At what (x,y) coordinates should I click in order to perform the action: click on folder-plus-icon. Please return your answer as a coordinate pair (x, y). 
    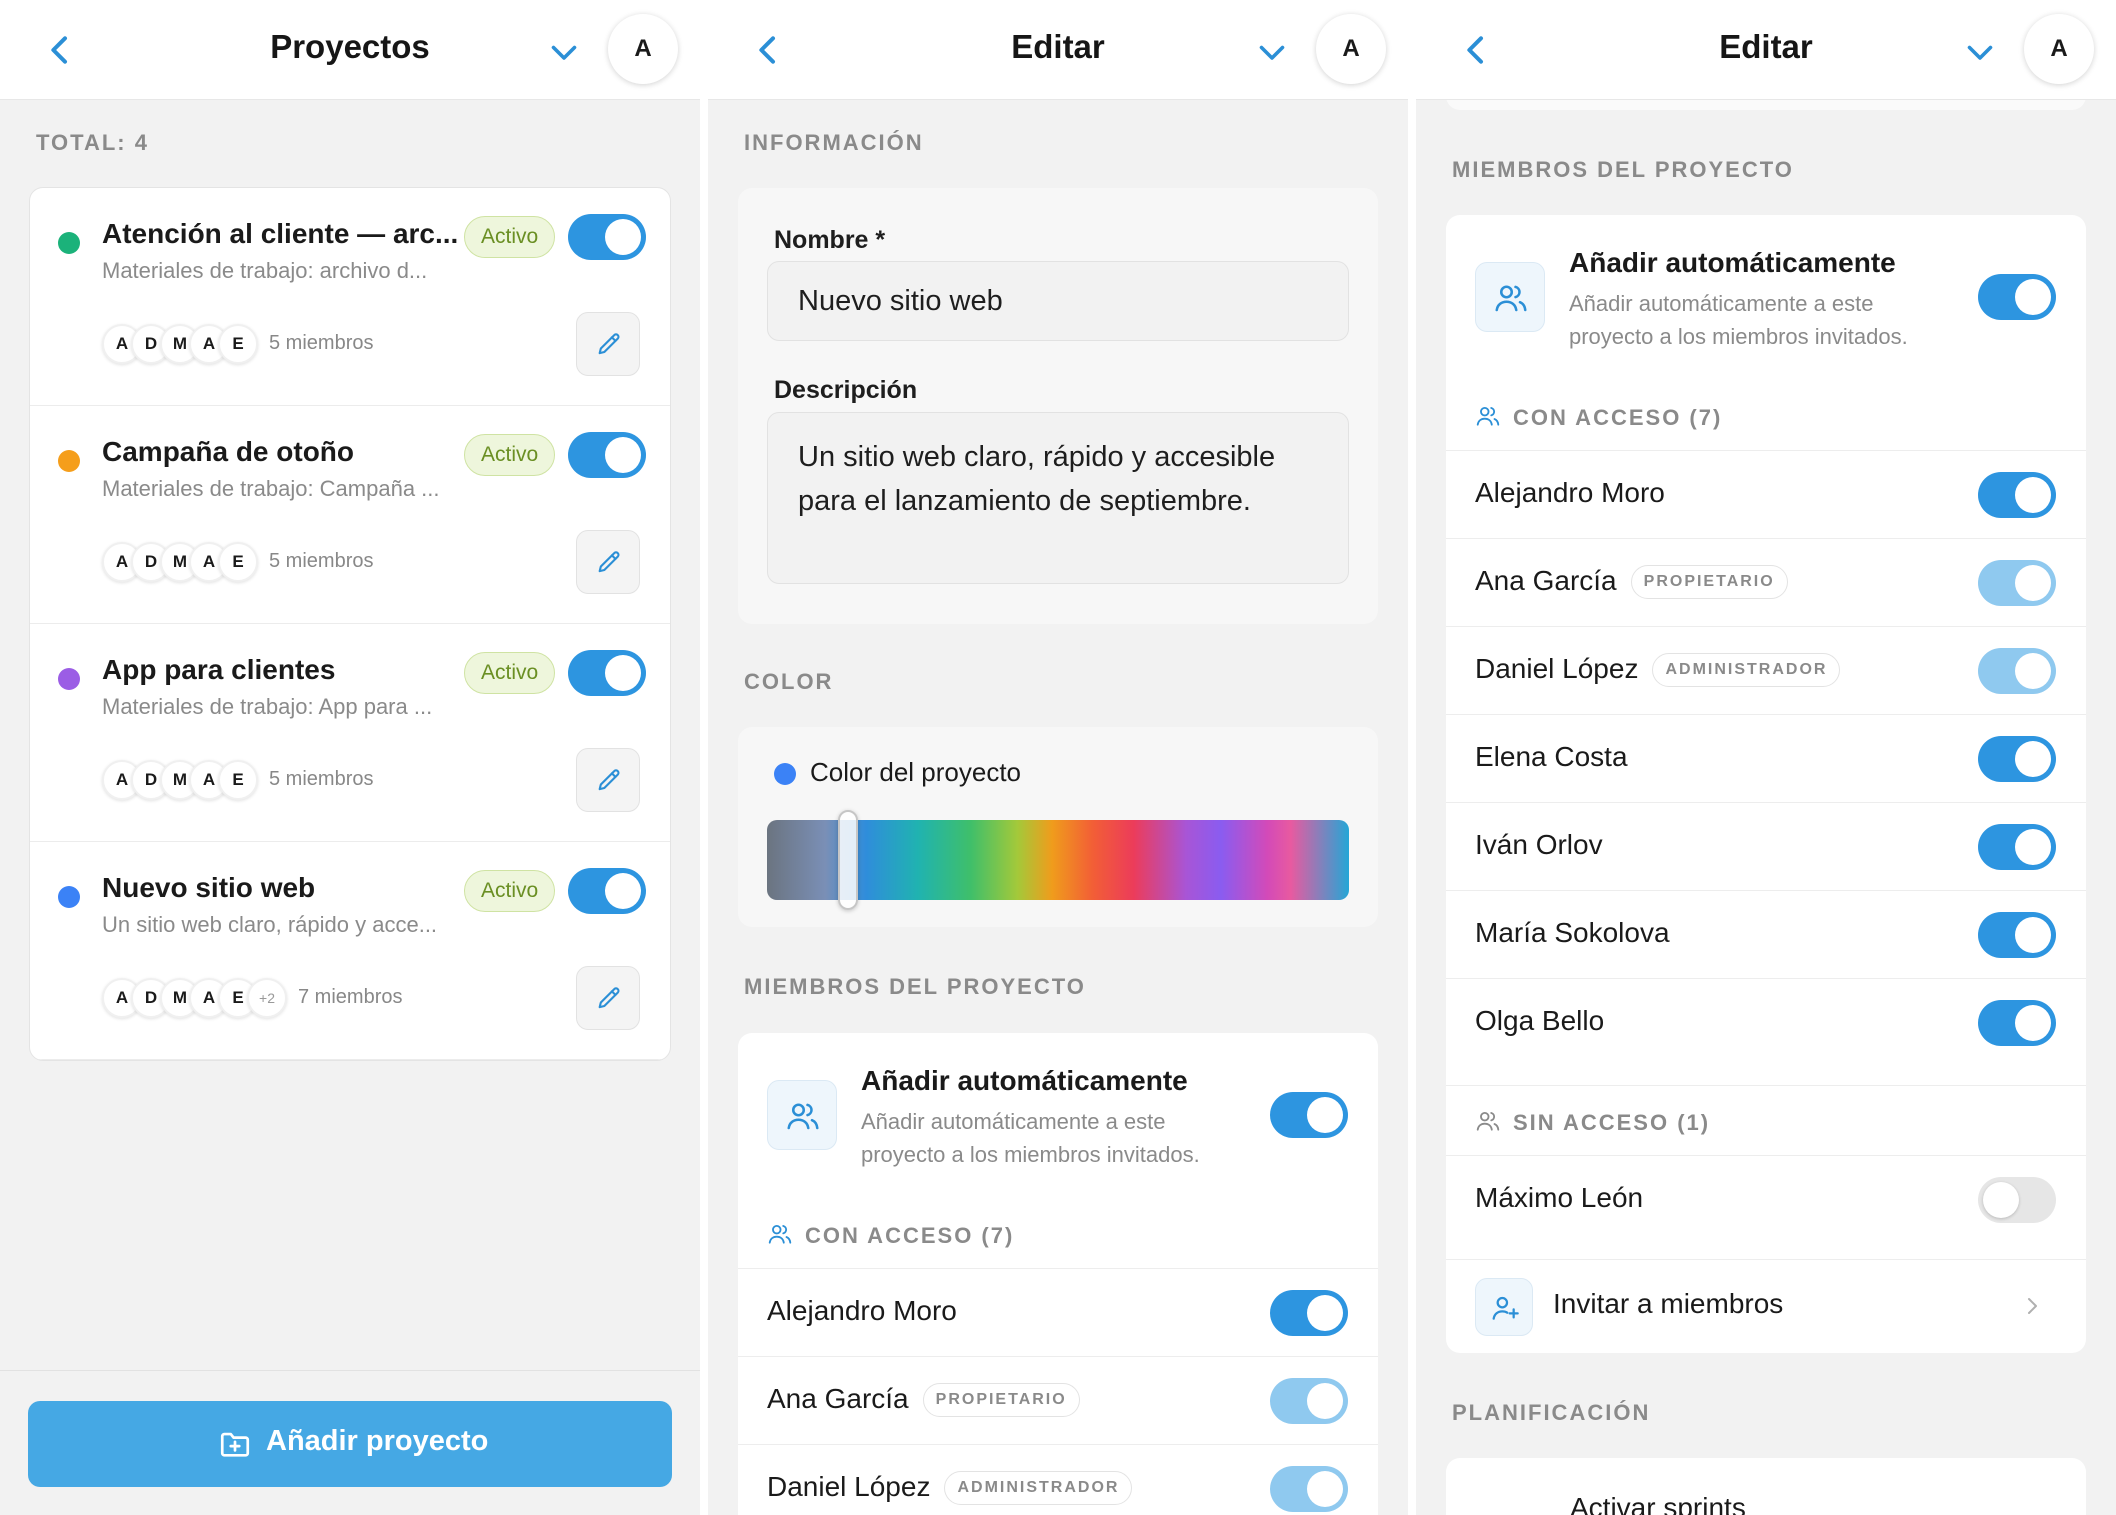
    Looking at the image, I should click on (235, 1444).